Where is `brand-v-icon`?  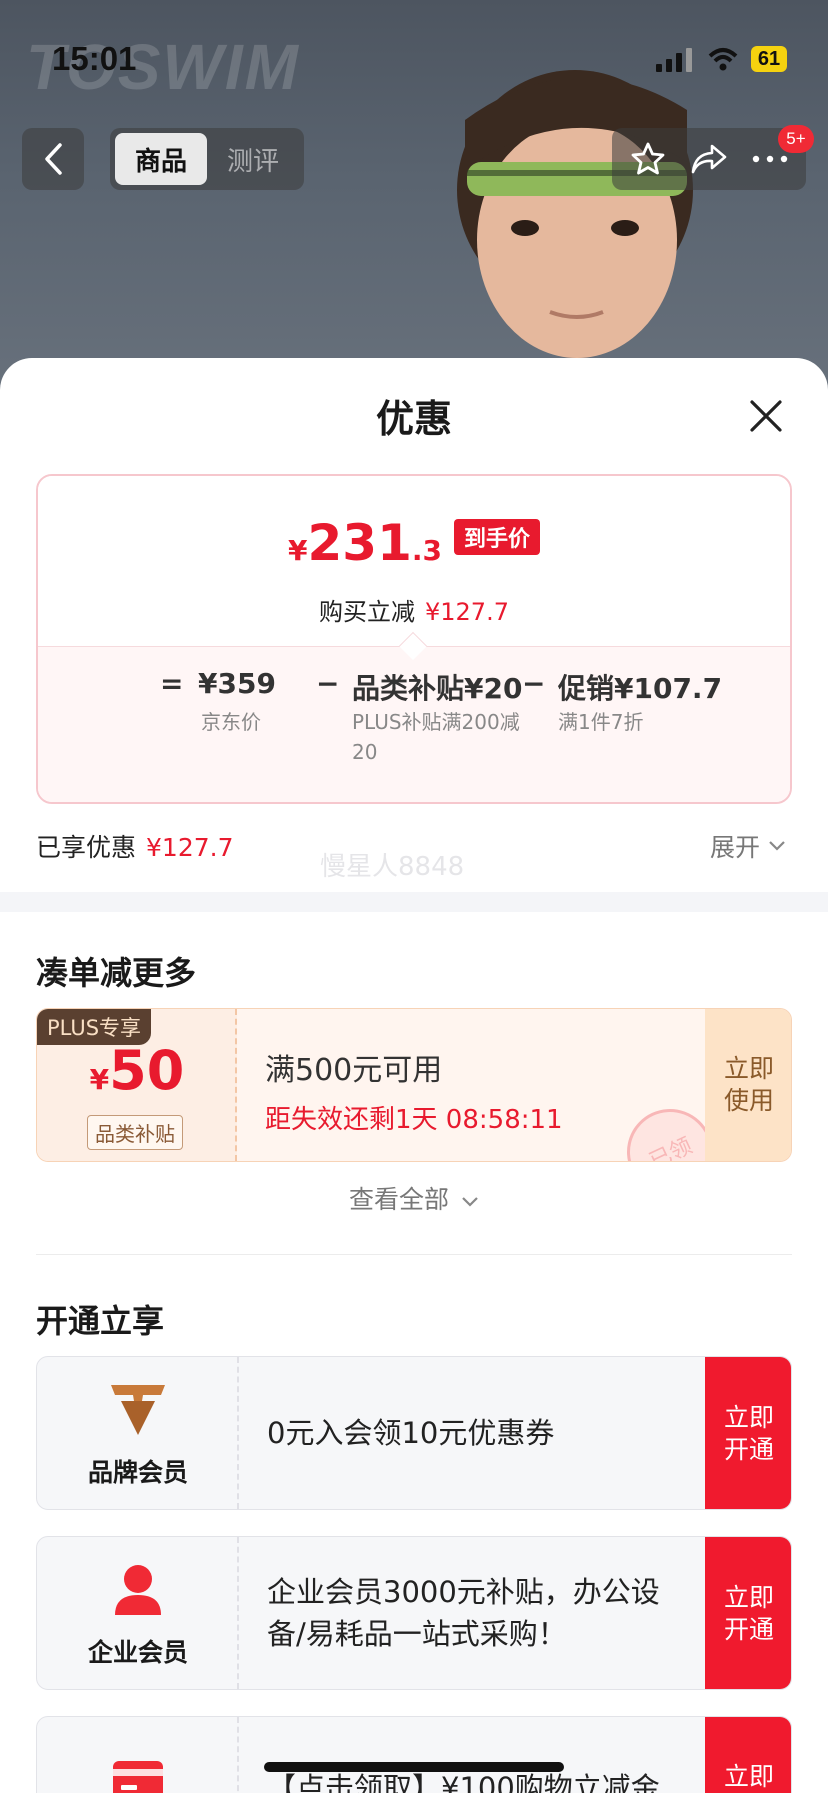
brand-v-icon is located at coordinates (138, 1410).